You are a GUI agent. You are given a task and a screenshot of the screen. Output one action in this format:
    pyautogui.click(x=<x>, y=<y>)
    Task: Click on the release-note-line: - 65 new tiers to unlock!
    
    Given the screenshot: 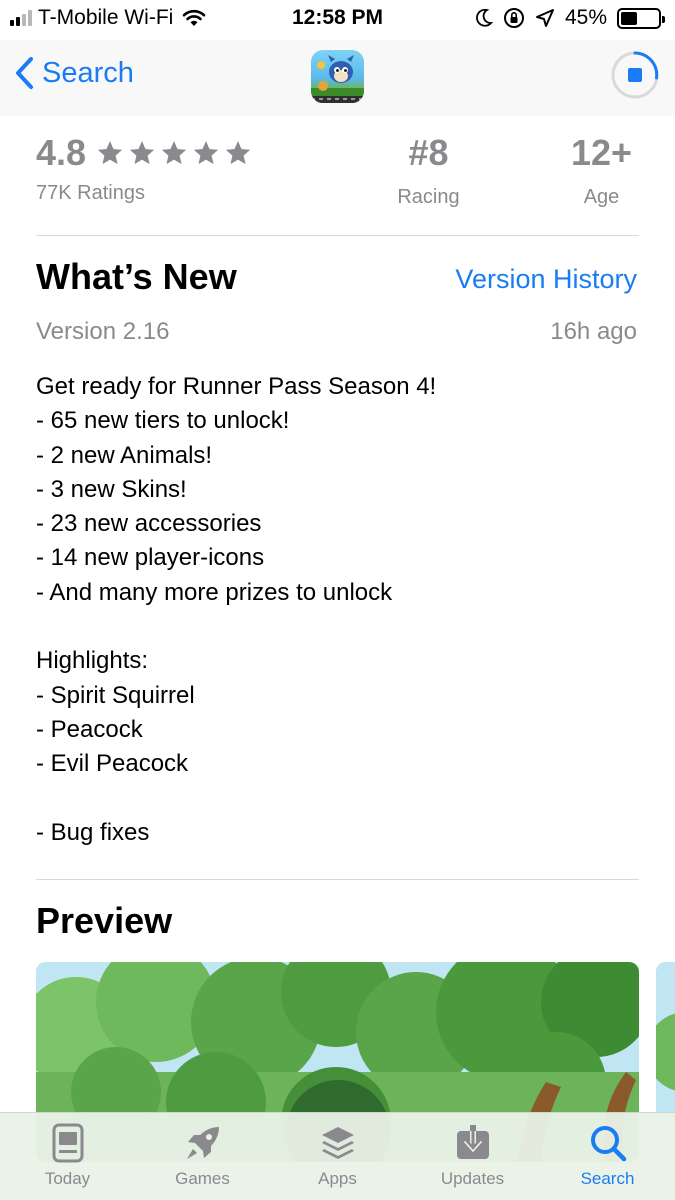 What is the action you would take?
    pyautogui.click(x=163, y=421)
    